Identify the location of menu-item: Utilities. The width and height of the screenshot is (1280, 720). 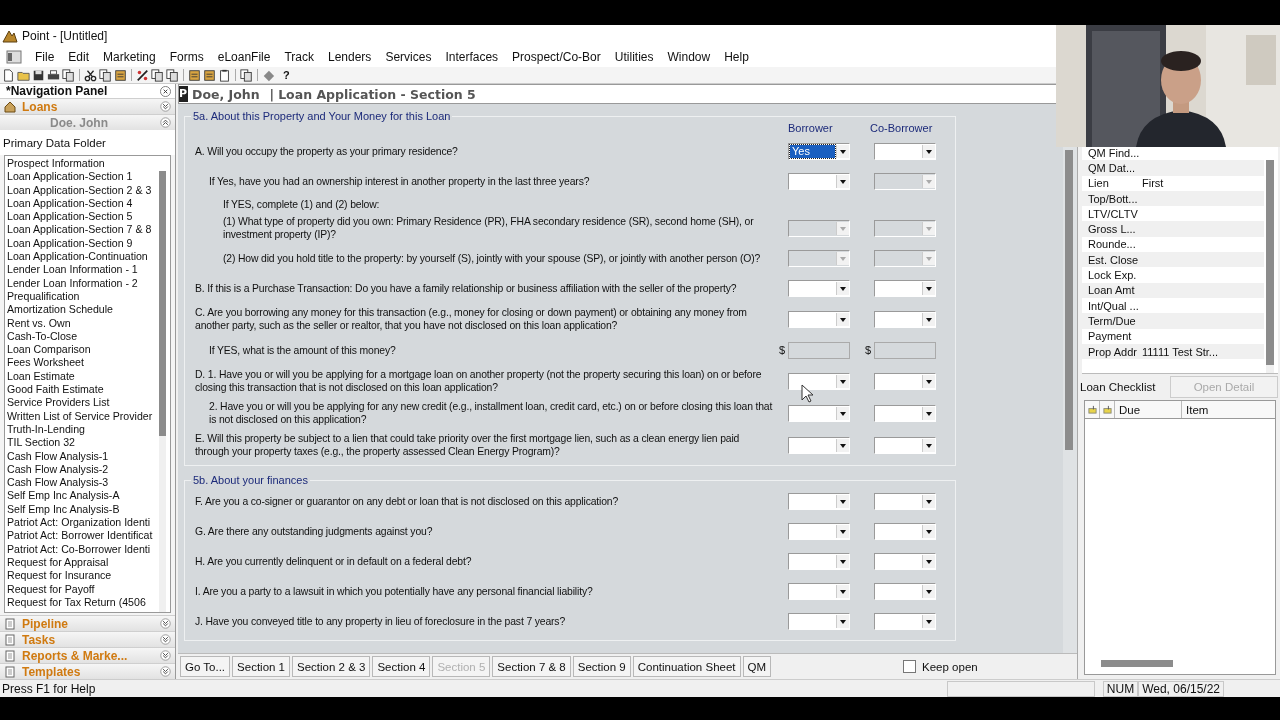
(634, 57).